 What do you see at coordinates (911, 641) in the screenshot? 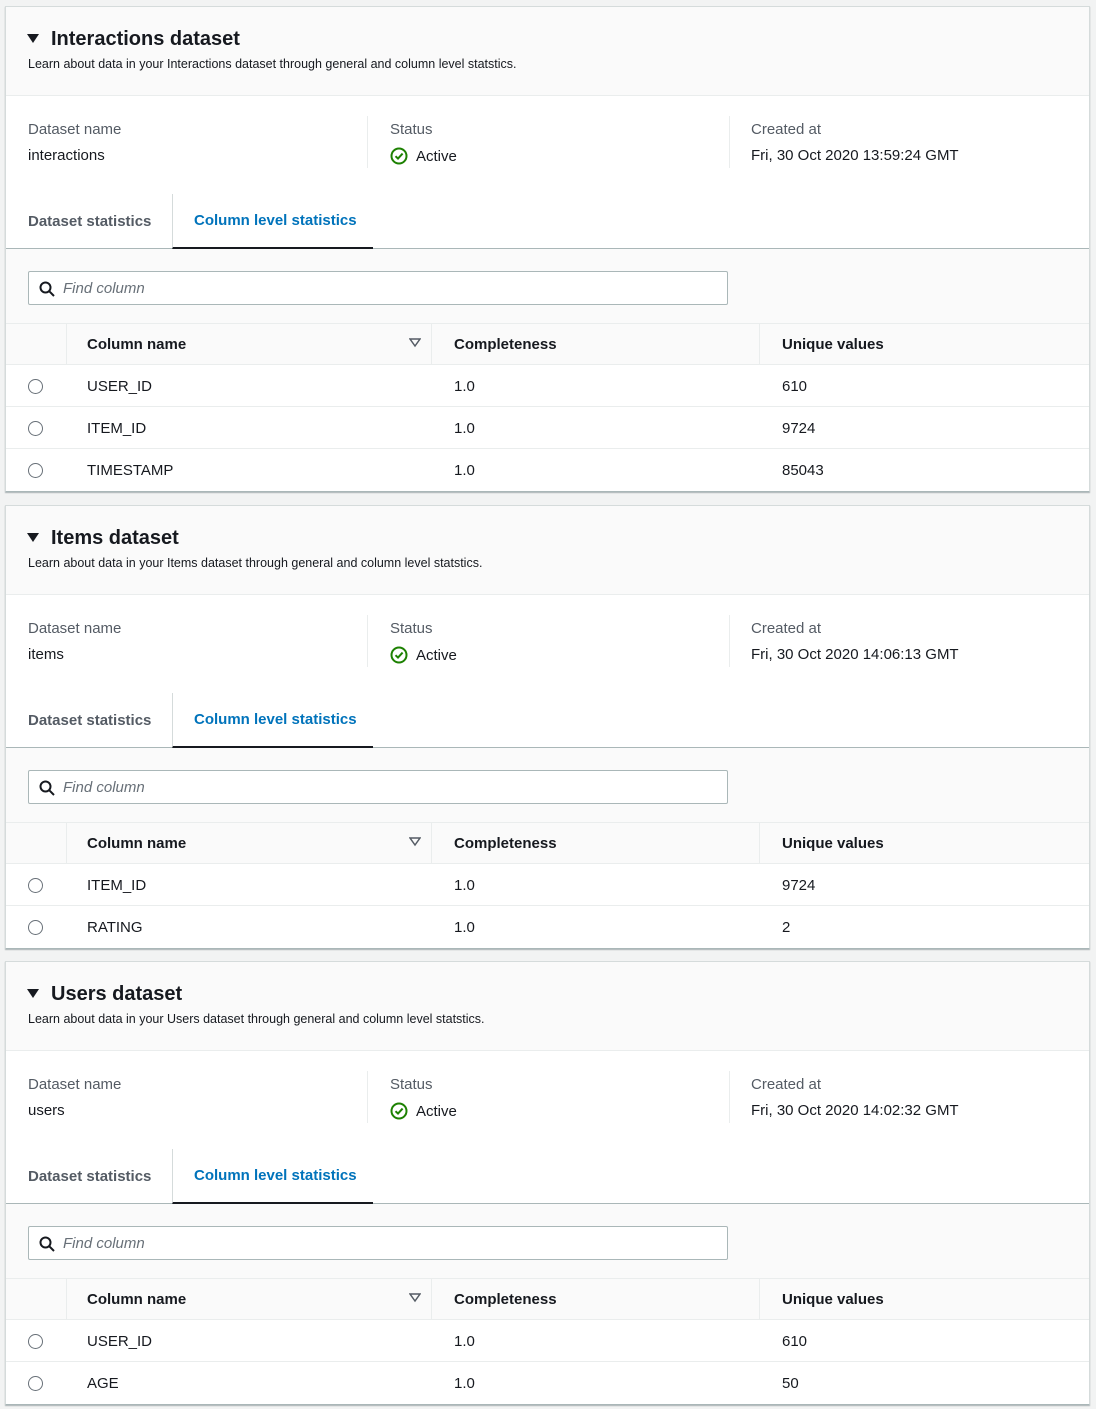
I see `created-at-column: Created at Fri, 30 Oct 2020 14:06:13 GMT` at bounding box center [911, 641].